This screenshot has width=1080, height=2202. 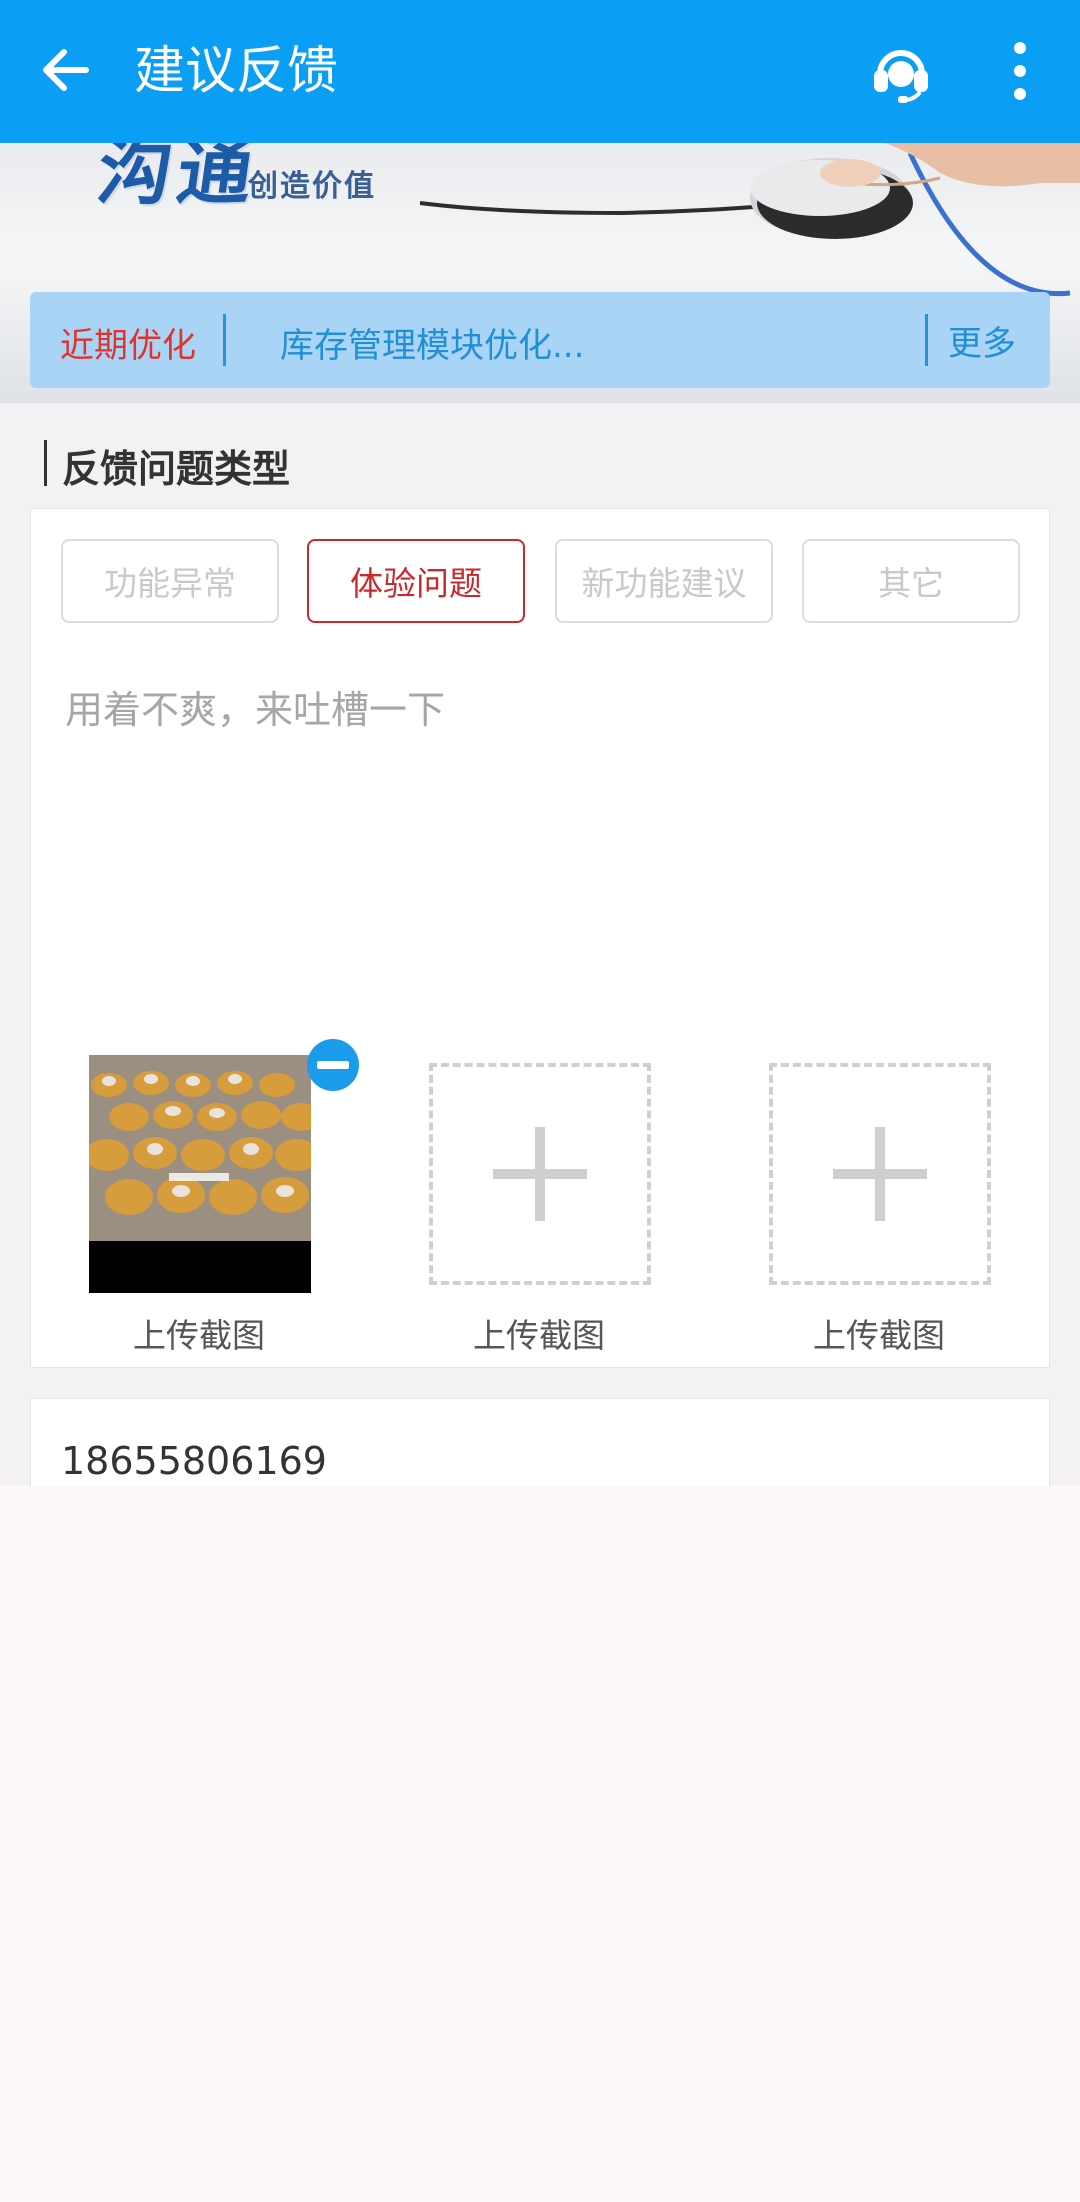 I want to click on recent-updates-tag: 近期优化, so click(x=128, y=346).